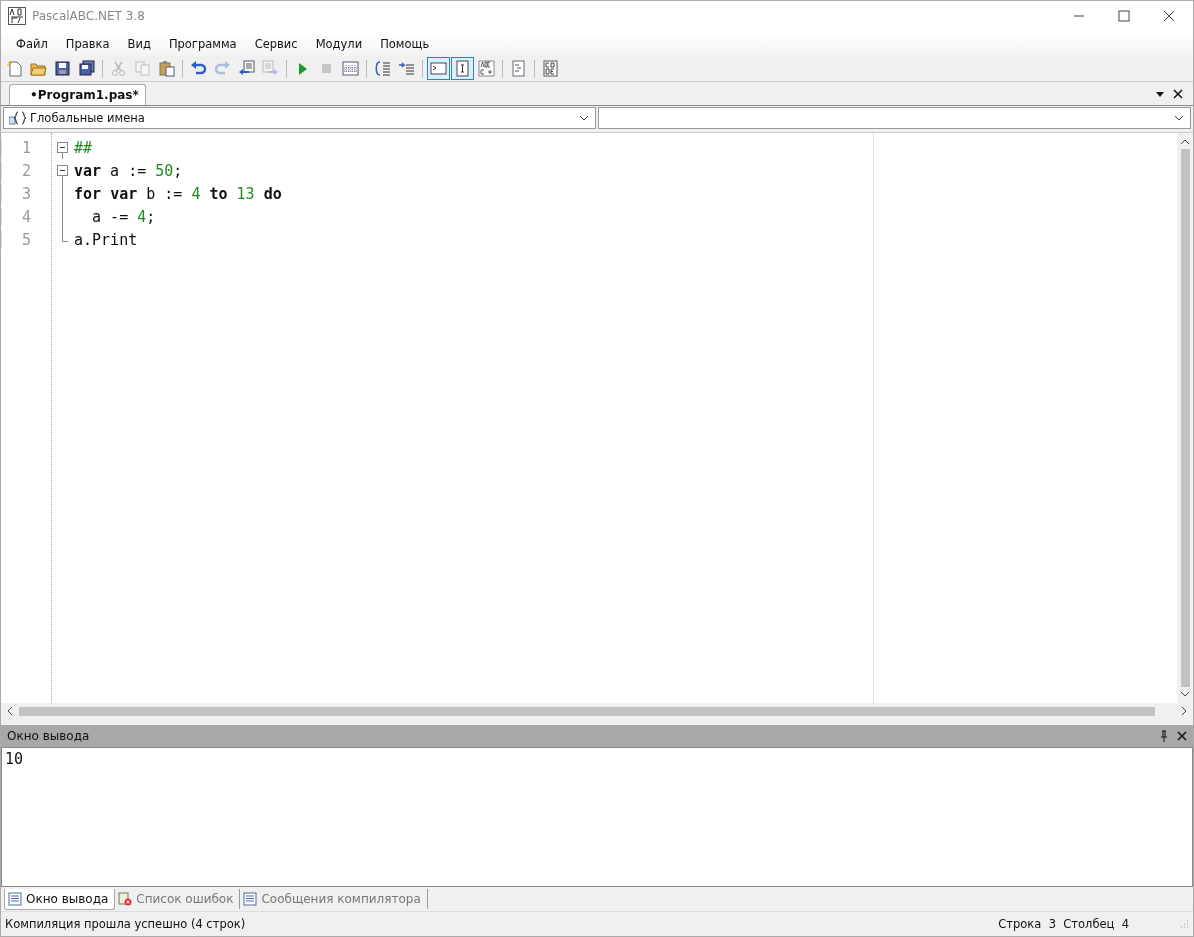 The image size is (1194, 937). I want to click on code-page-icon, so click(550, 68).